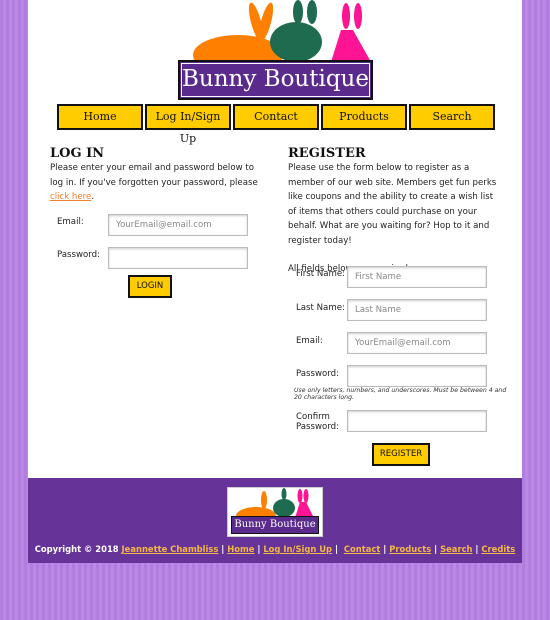  I want to click on login-email-input: YourEmail@email.com, so click(178, 225).